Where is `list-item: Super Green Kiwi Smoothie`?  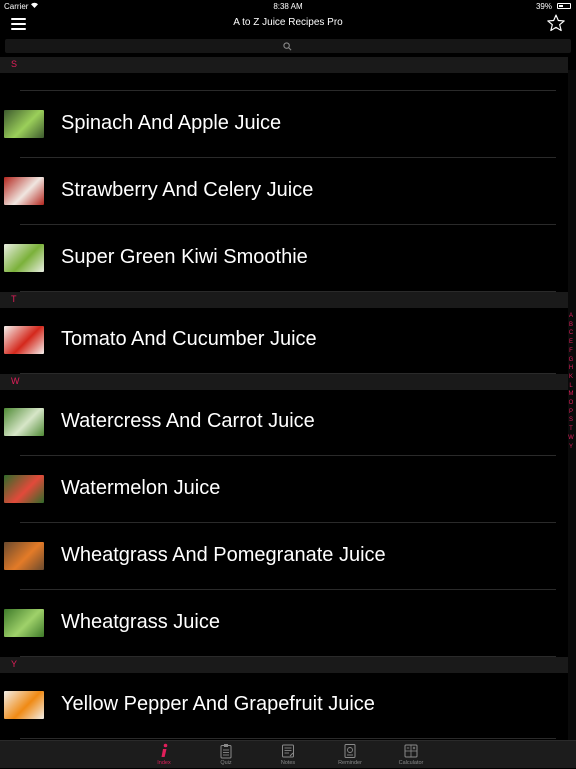
list-item: Super Green Kiwi Smoothie is located at coordinates (284, 258).